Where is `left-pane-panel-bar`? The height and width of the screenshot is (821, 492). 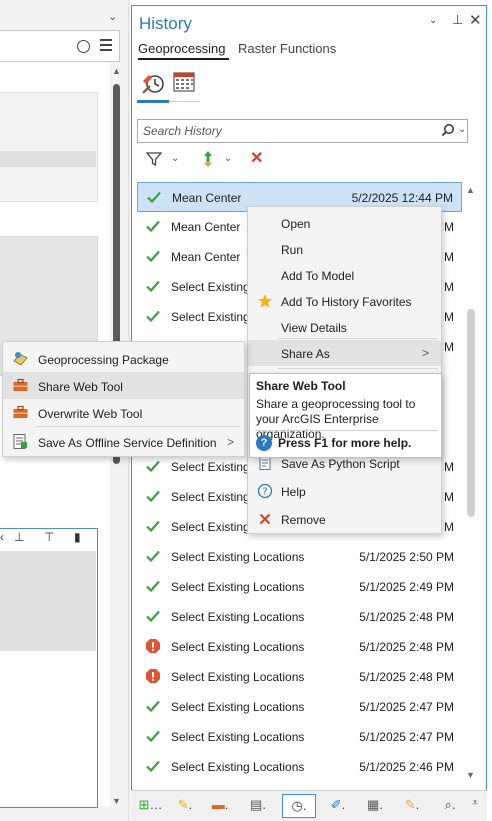 left-pane-panel-bar is located at coordinates (48, 159).